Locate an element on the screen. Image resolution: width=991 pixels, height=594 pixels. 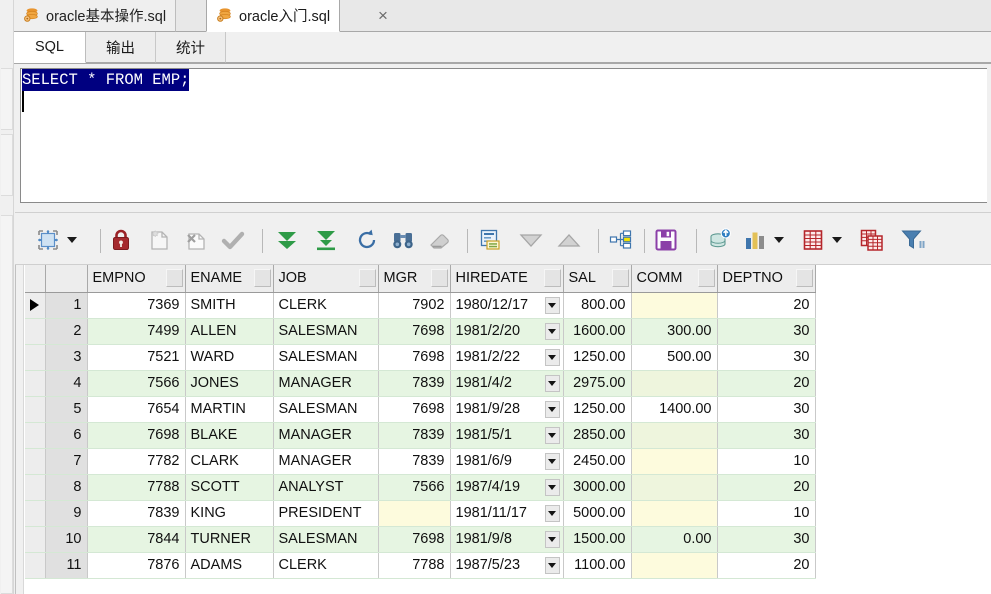
fetch-next-page-button is located at coordinates (287, 240).